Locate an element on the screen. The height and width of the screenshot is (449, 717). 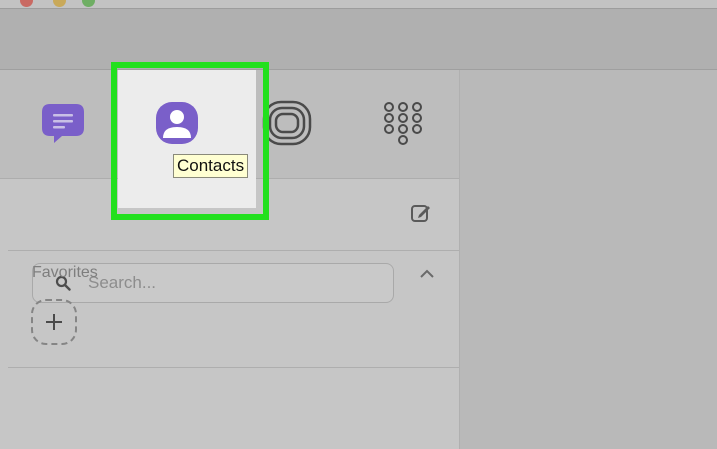
nav-stories-button is located at coordinates (287, 123).